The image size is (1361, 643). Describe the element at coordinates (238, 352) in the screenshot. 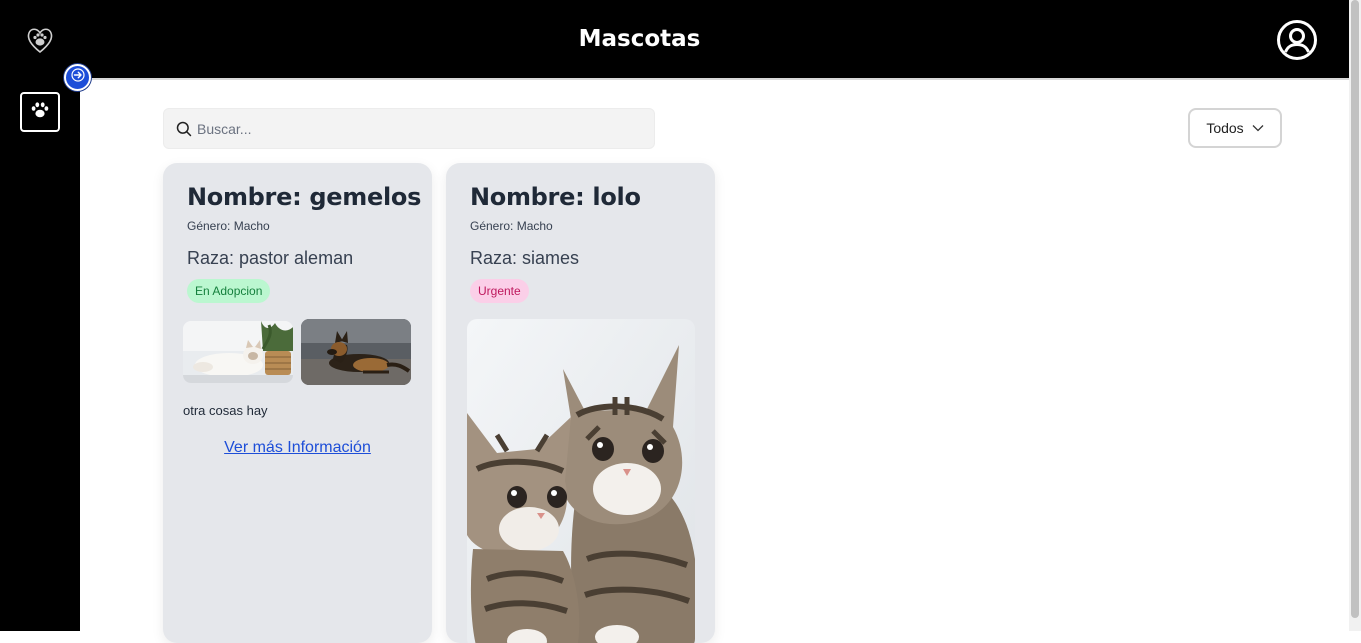

I see `pet-photo-cat` at that location.